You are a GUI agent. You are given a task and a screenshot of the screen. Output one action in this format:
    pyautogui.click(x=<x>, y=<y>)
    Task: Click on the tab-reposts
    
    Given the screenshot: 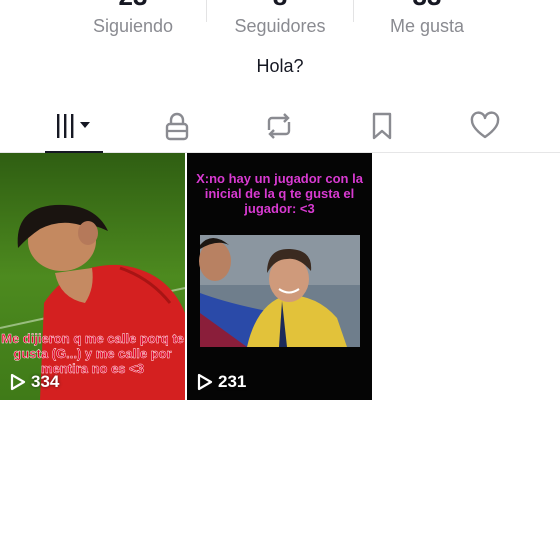 What is the action you would take?
    pyautogui.click(x=279, y=126)
    